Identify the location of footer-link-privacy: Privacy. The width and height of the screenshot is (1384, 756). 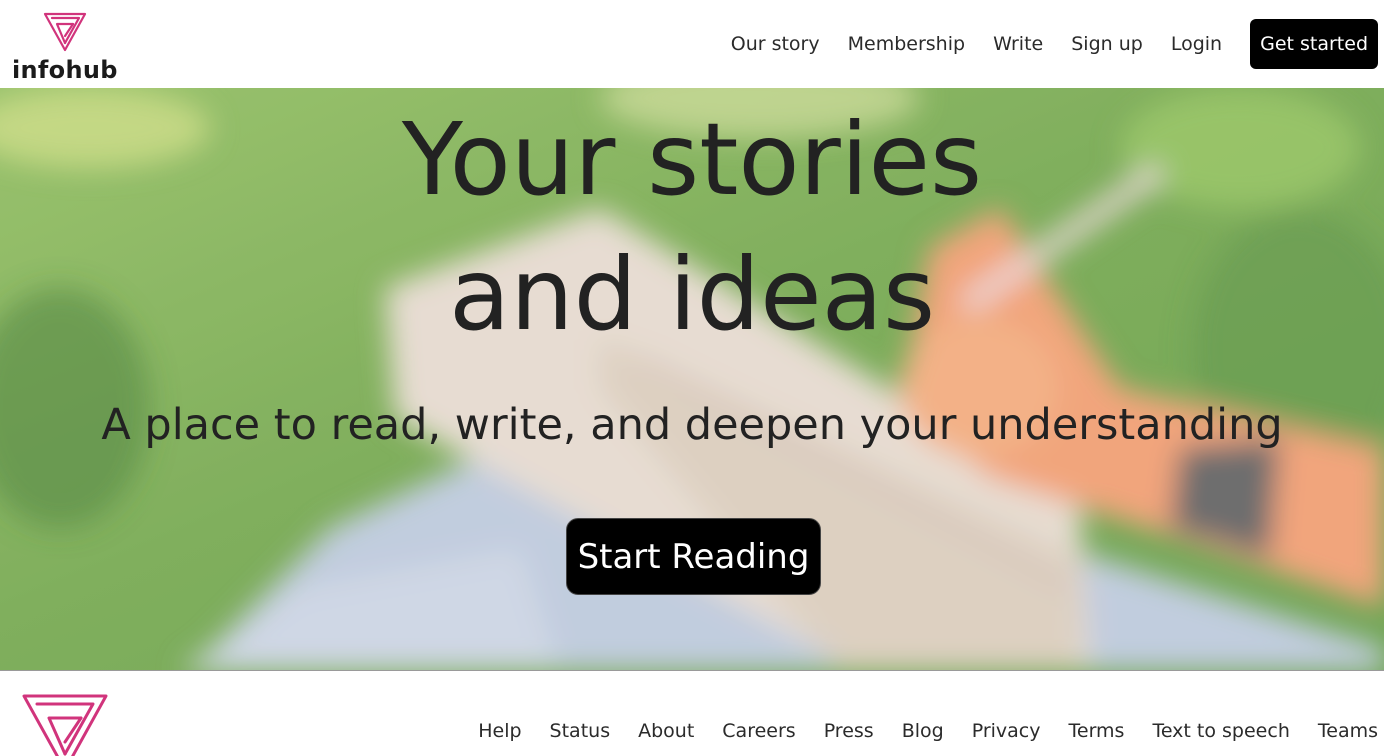
(1006, 731).